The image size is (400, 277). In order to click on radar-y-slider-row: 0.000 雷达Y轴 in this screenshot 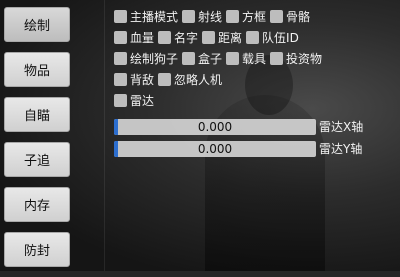, I will do `click(257, 148)`.